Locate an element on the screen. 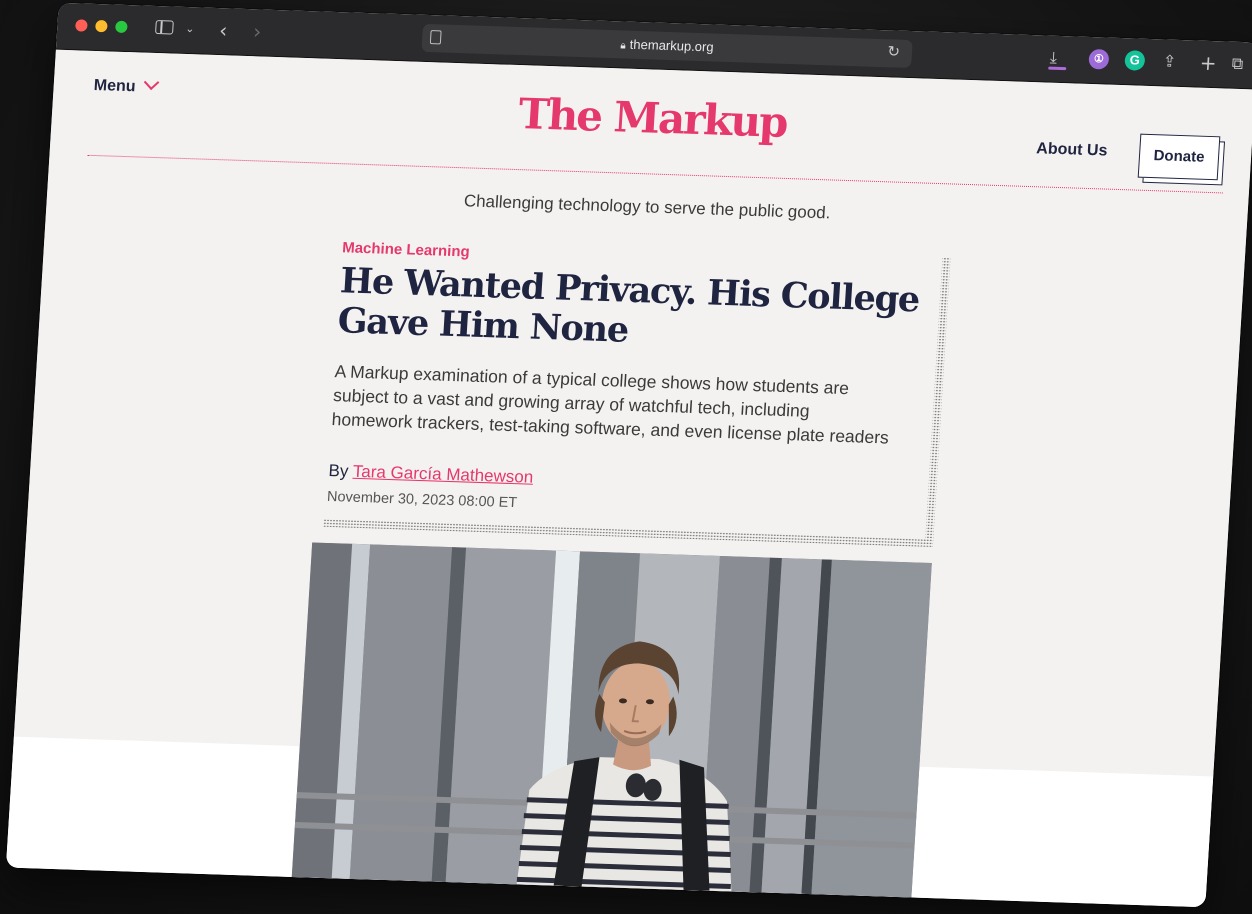 The image size is (1252, 914). donate-button: Donate is located at coordinates (1179, 157).